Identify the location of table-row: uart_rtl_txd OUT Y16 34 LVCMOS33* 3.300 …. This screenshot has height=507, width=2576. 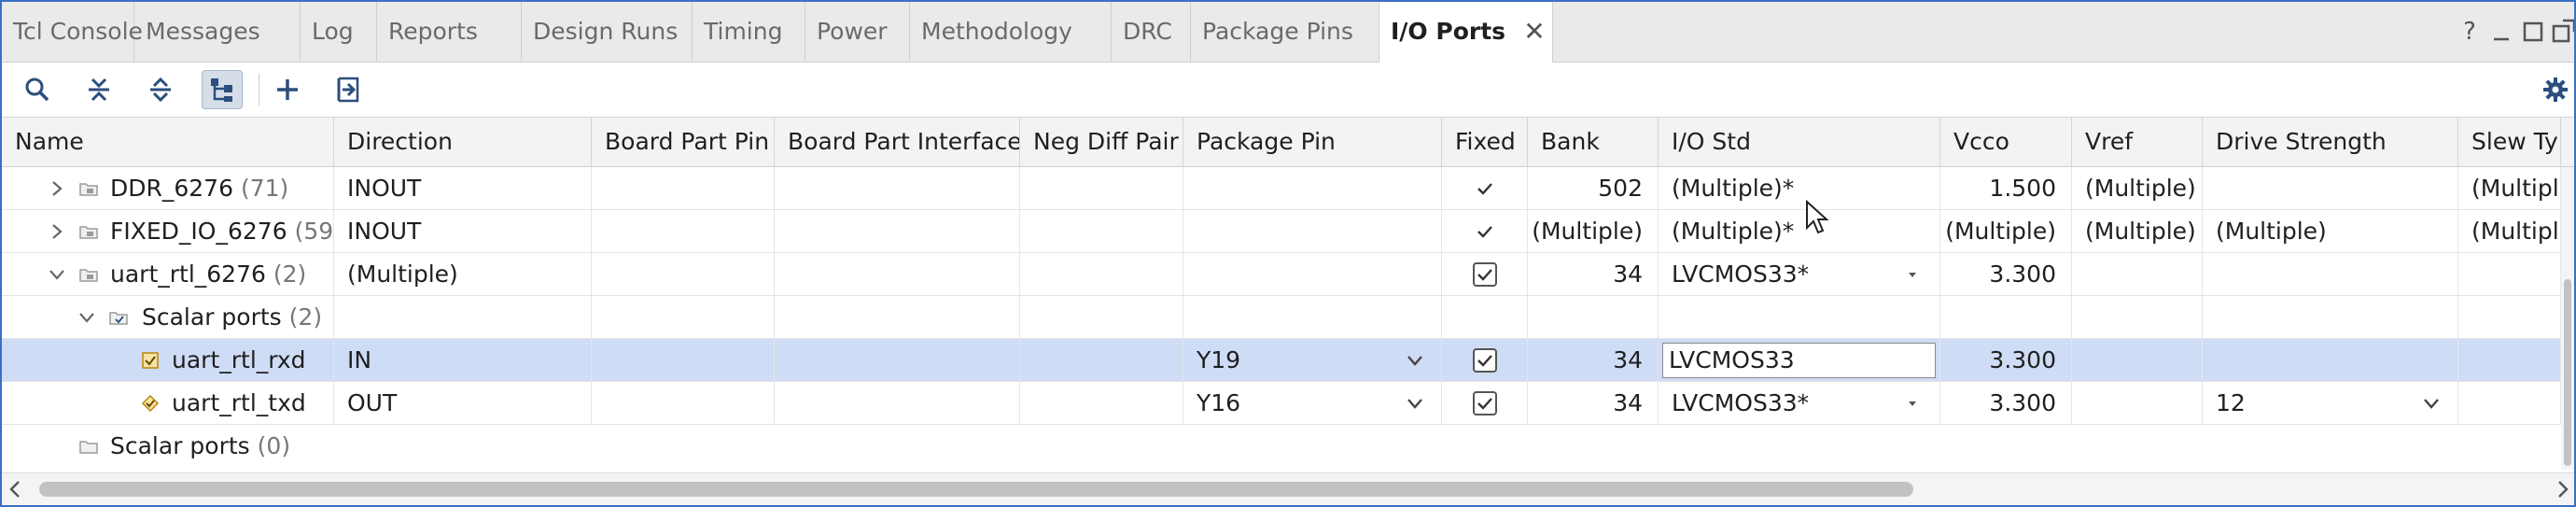
(1288, 403).